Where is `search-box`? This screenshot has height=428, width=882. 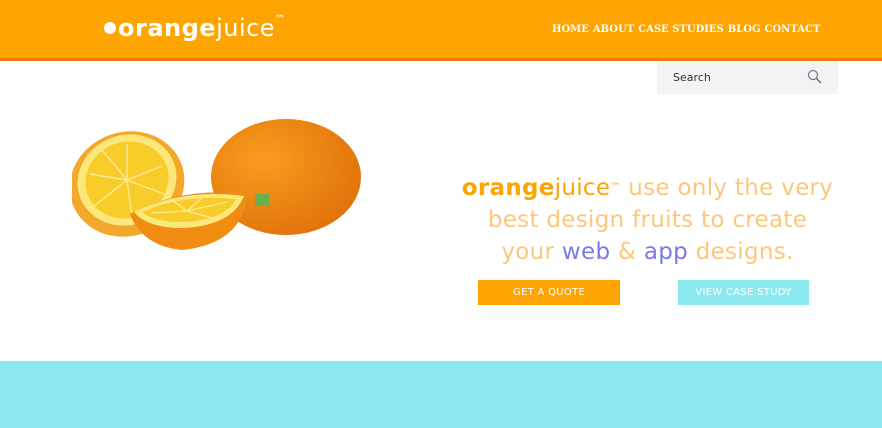
search-box is located at coordinates (747, 77).